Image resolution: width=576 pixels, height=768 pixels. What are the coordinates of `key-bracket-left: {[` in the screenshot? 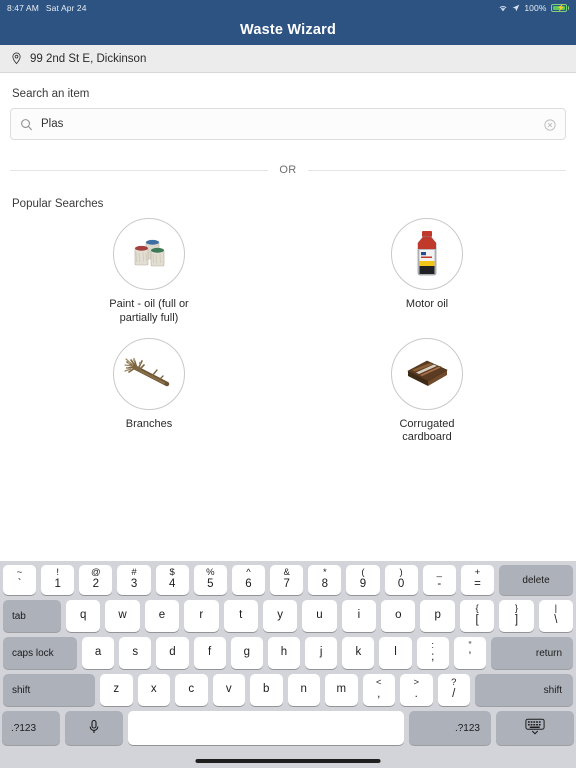 It's located at (477, 616).